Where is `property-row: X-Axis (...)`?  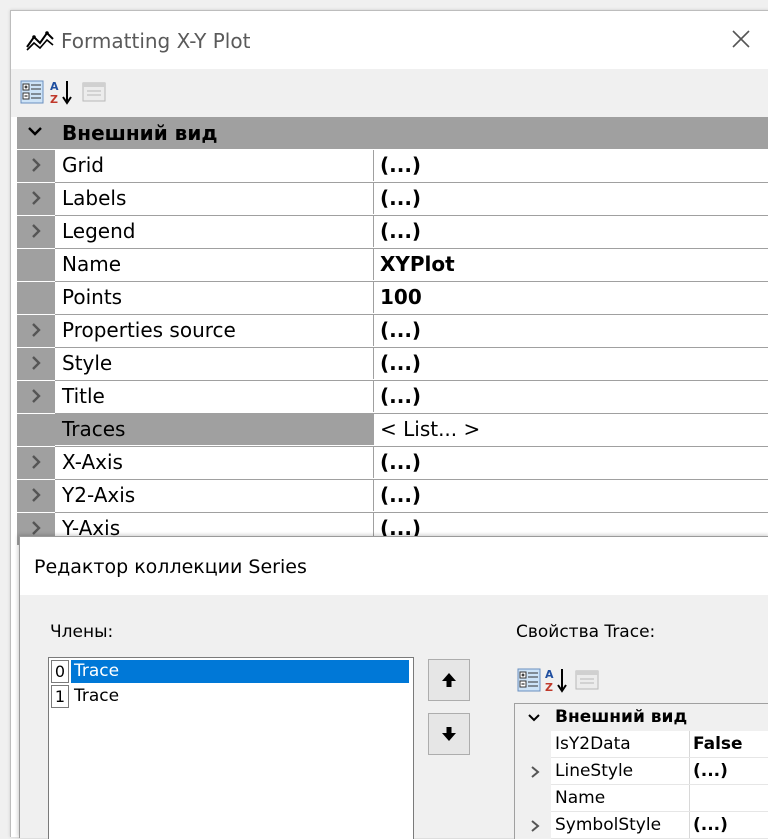 property-row: X-Axis (...) is located at coordinates (392, 463).